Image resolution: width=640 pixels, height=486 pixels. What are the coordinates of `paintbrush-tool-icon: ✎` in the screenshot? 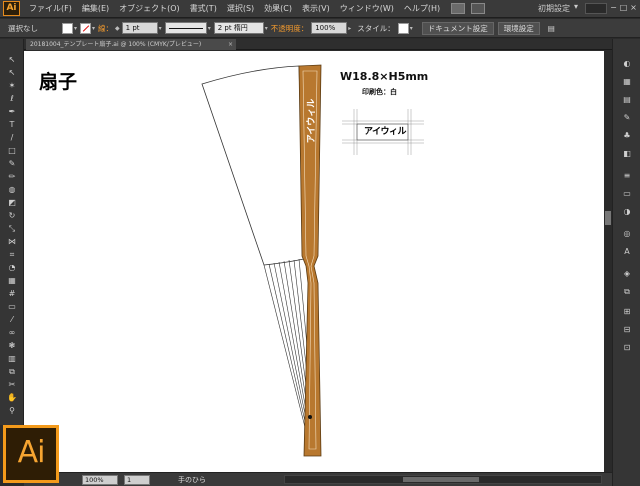 It's located at (12, 164).